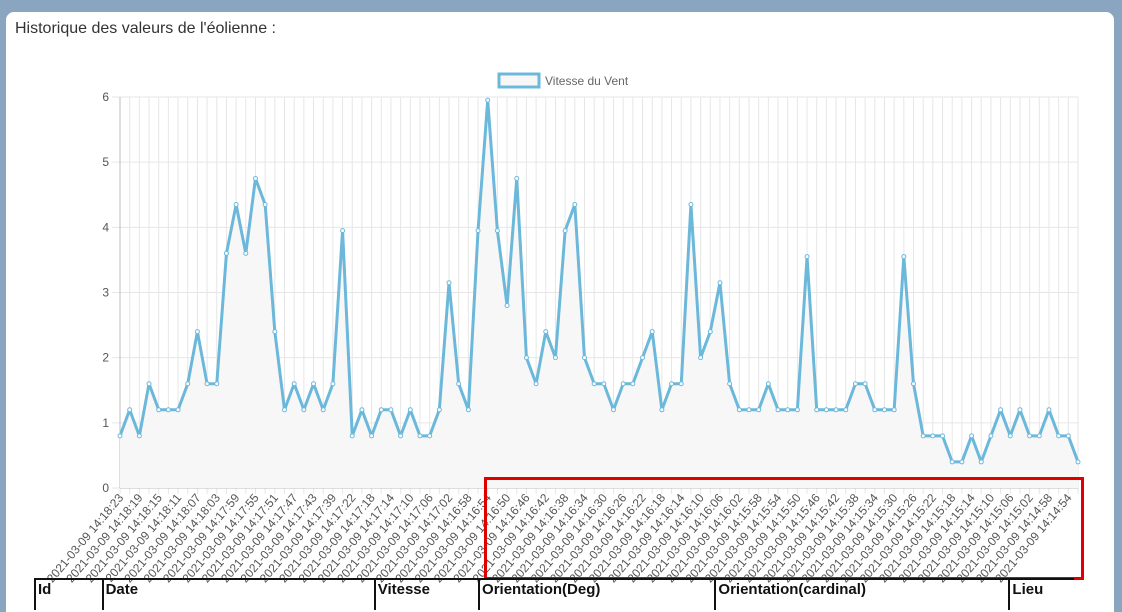  What do you see at coordinates (861, 595) in the screenshot?
I see `col-header-orientation-cardinal: Orientation(cardinal)` at bounding box center [861, 595].